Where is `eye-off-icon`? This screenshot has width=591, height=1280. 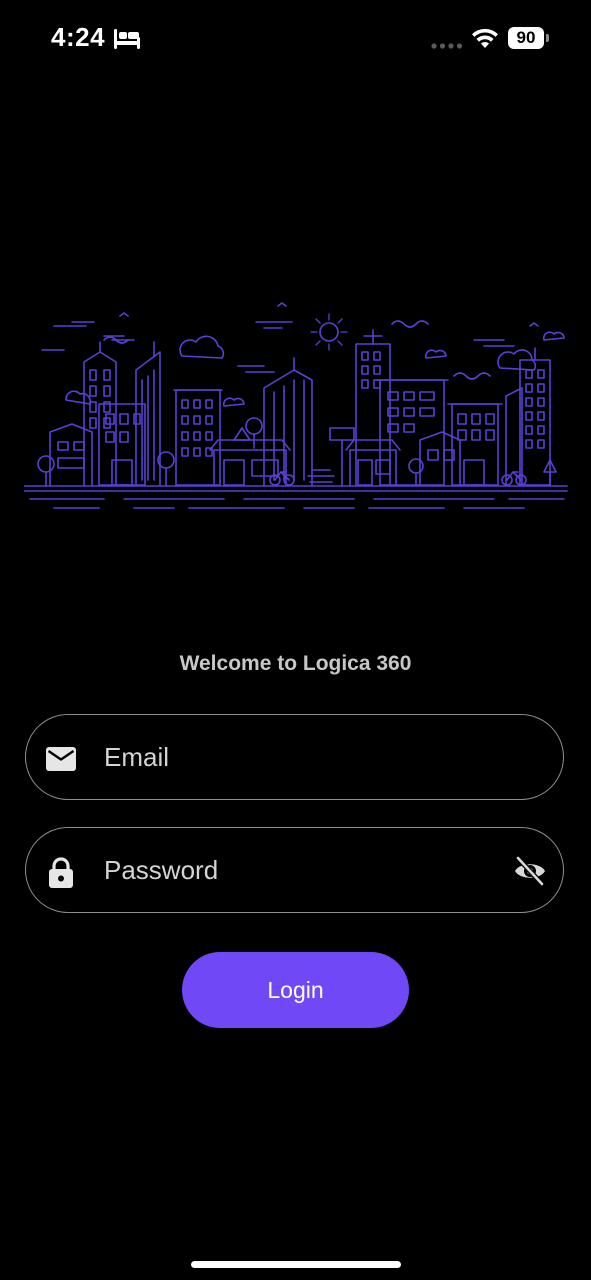 eye-off-icon is located at coordinates (530, 871).